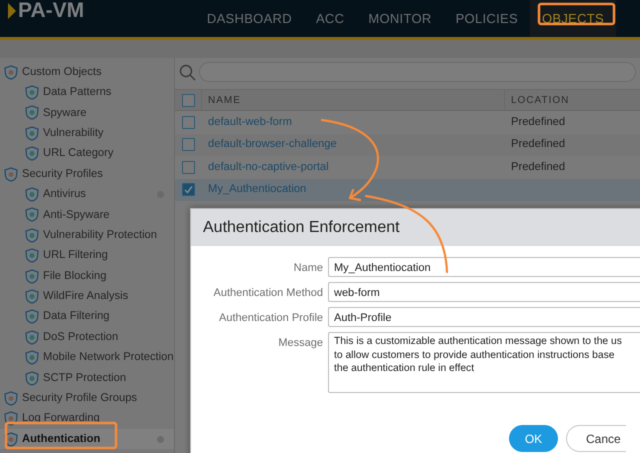 The width and height of the screenshot is (640, 453). I want to click on sidebar-item: Authentication, so click(87, 439).